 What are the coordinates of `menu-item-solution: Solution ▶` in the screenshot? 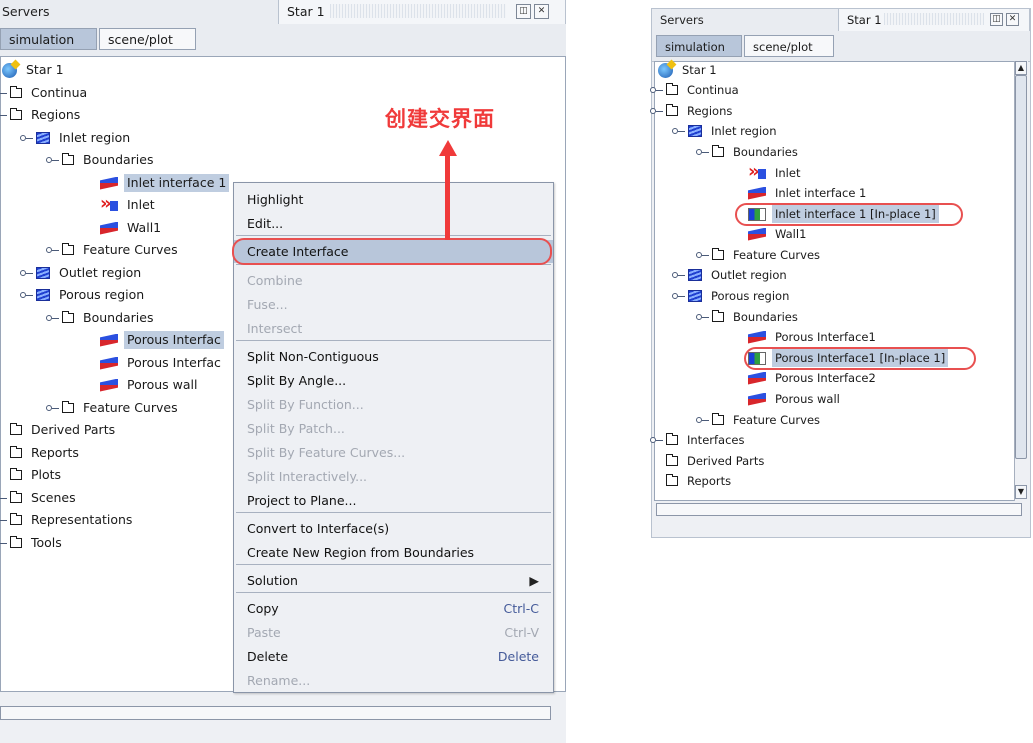 It's located at (393, 580).